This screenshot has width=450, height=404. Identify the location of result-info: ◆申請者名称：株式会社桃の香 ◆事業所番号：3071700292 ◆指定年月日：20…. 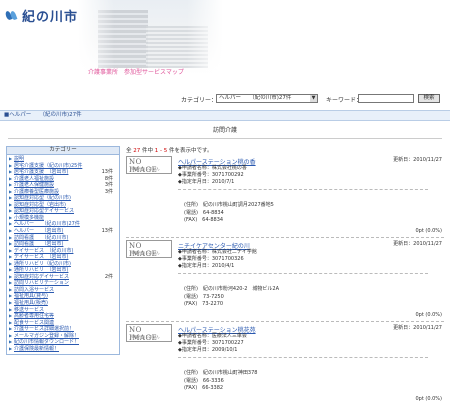
(212, 175).